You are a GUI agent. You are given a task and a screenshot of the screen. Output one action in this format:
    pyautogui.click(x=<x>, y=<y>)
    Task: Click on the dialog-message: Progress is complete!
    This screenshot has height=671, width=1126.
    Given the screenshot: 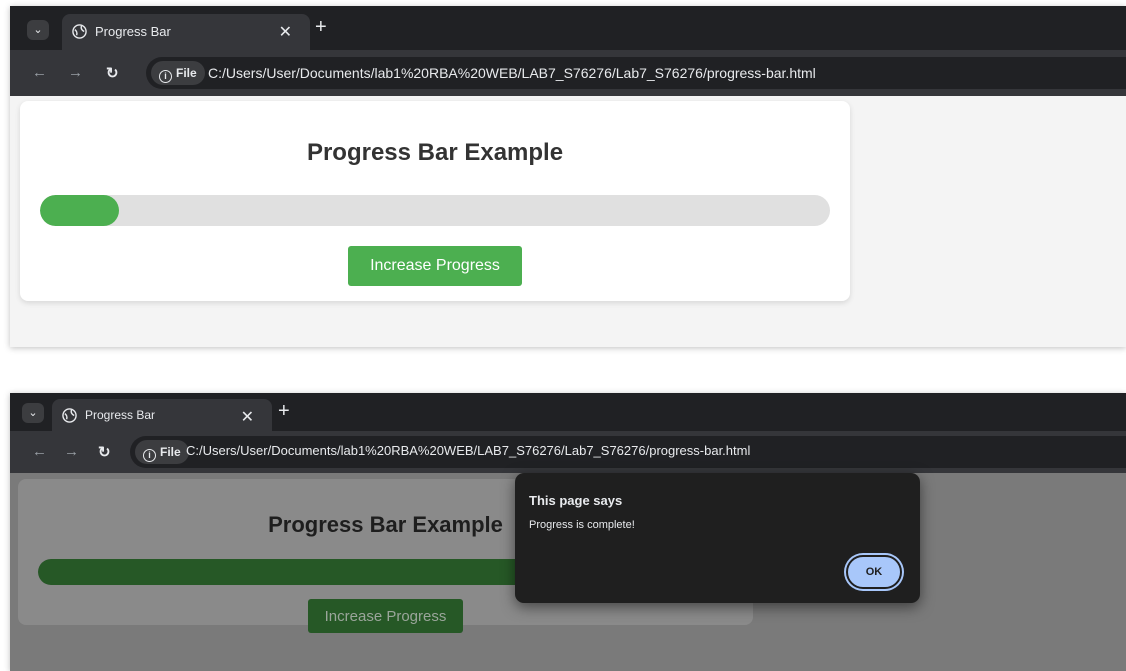 What is the action you would take?
    pyautogui.click(x=582, y=525)
    